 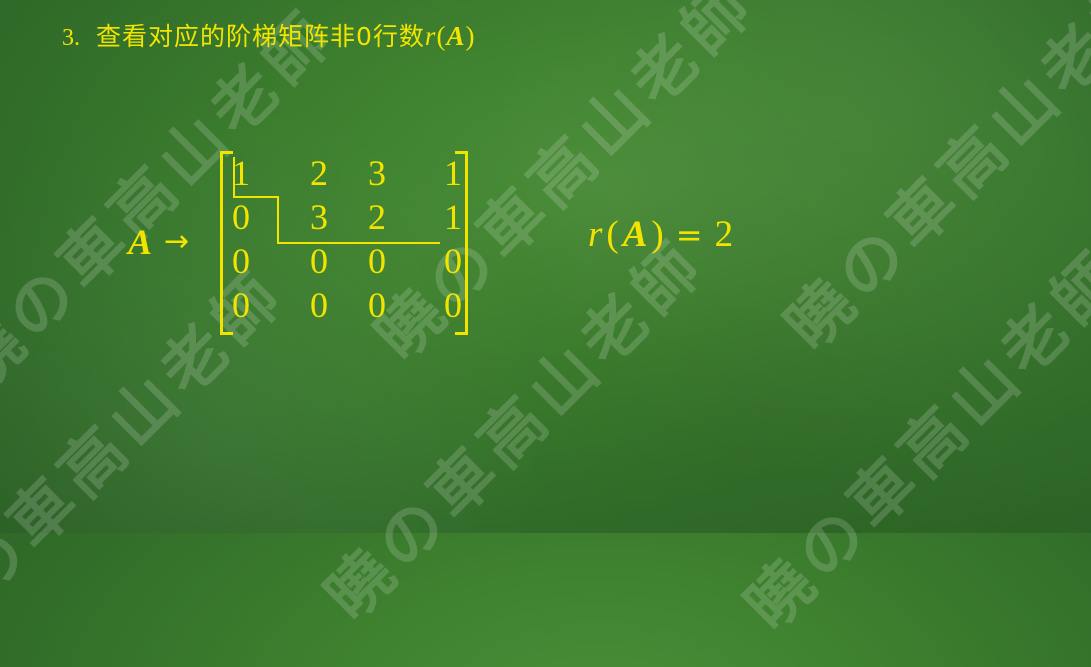 What do you see at coordinates (689, 235) in the screenshot?
I see `equals-sign: =` at bounding box center [689, 235].